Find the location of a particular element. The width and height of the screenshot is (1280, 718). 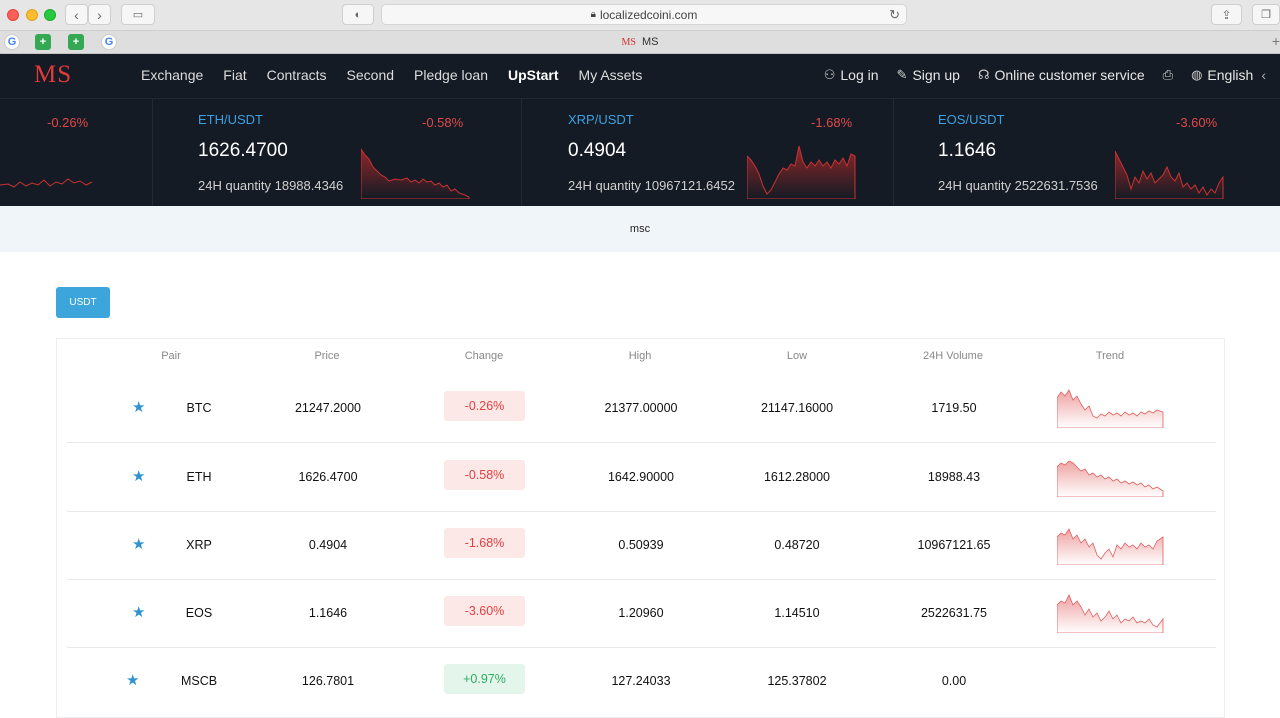

nav-contracts: Contracts is located at coordinates (297, 75).